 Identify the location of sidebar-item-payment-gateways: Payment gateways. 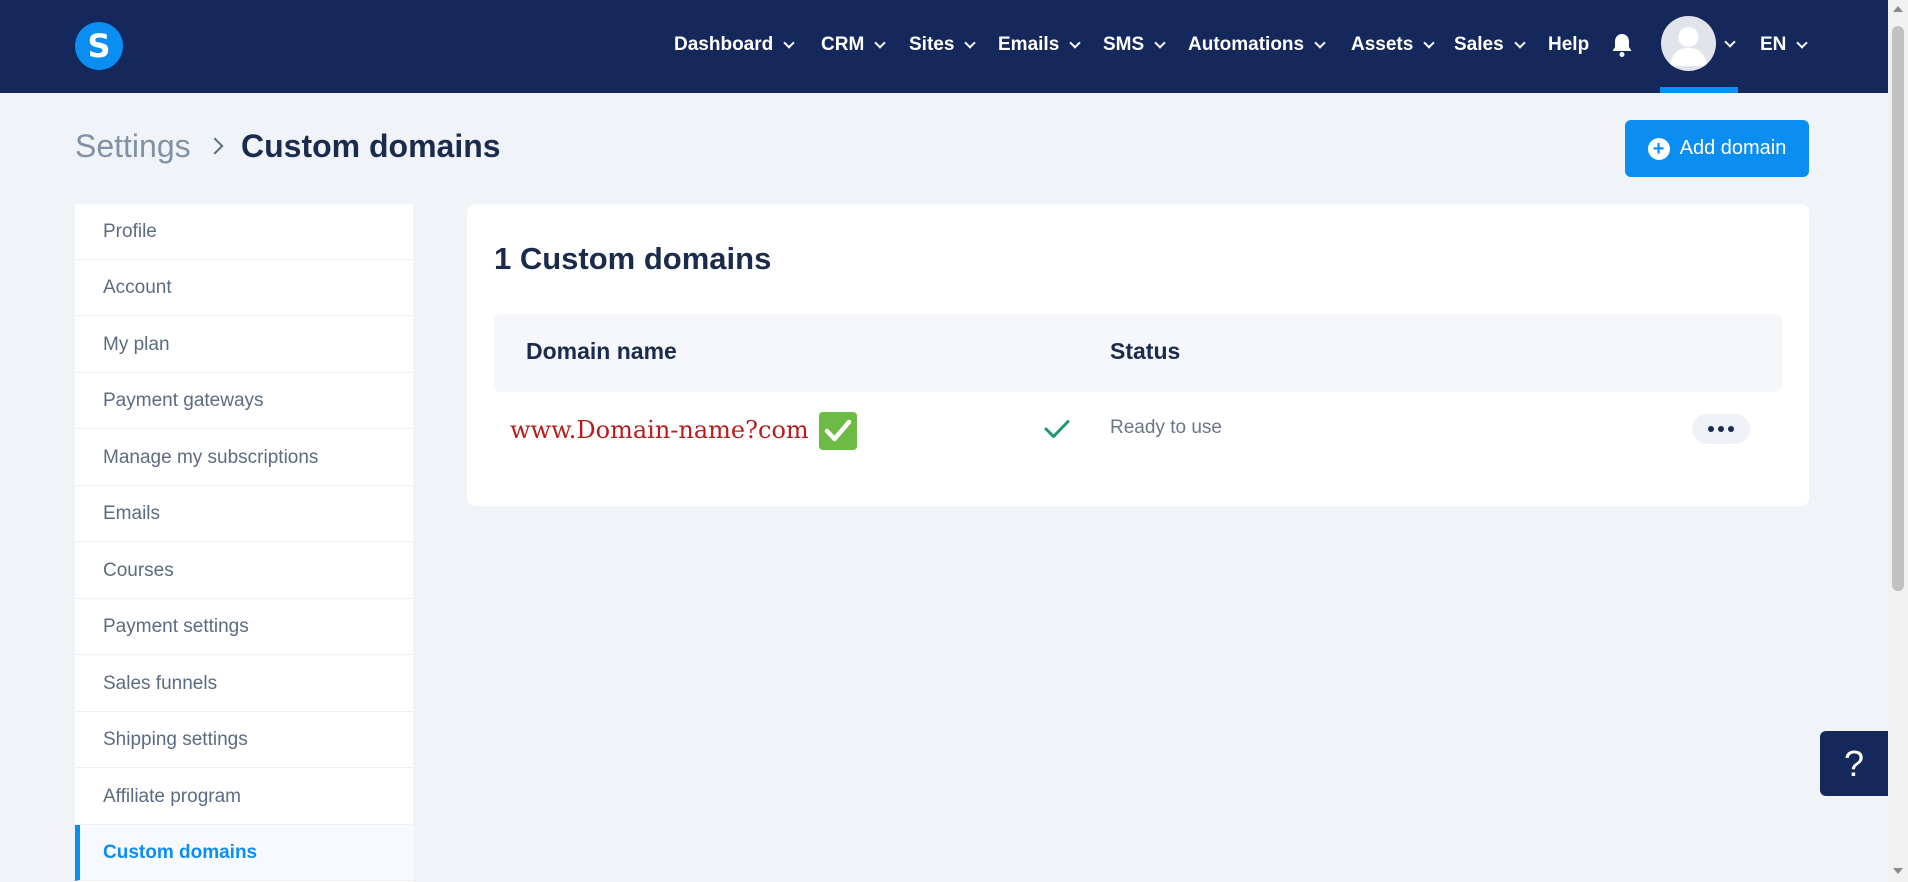
(244, 401).